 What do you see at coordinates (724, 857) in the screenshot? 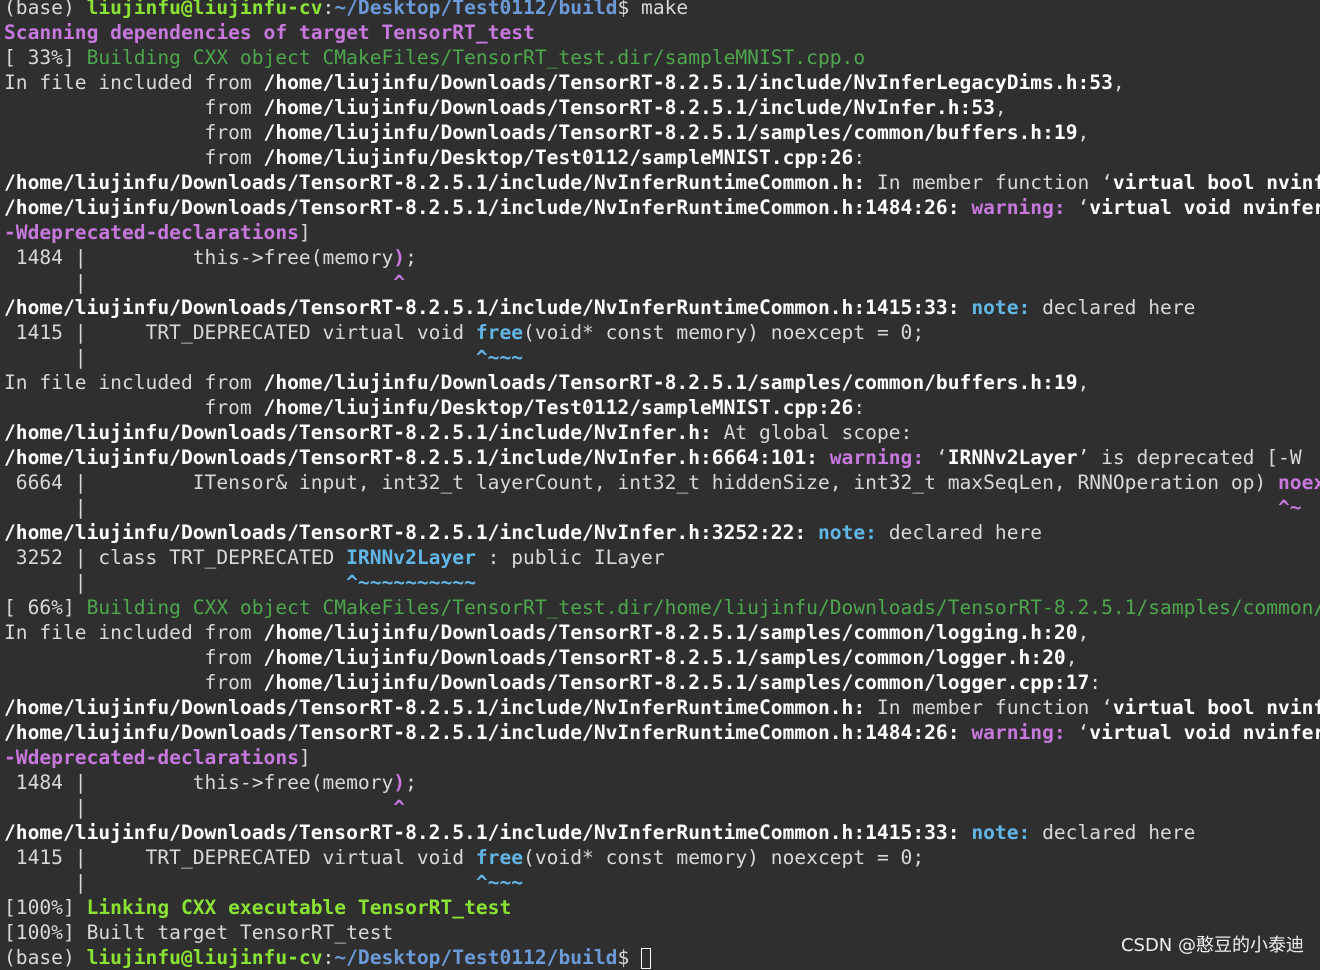
I see `terminal-text: (void* const memory) noexcept = 0;` at bounding box center [724, 857].